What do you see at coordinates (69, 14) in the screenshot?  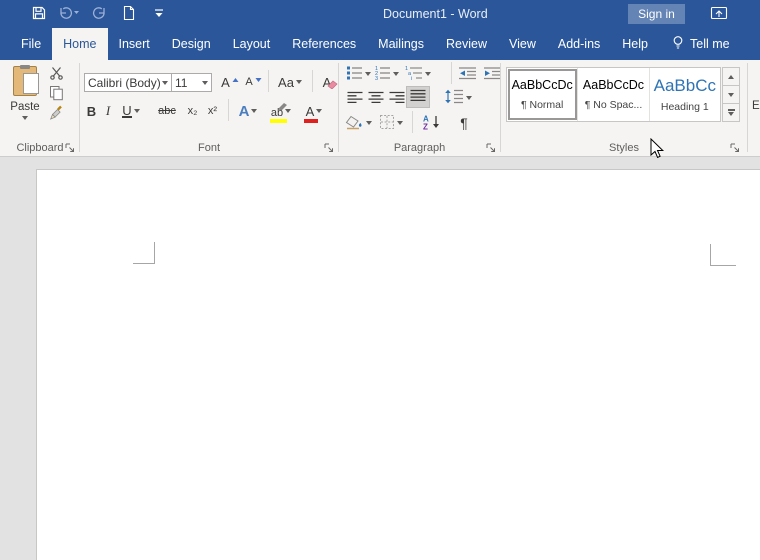 I see `undo-button` at bounding box center [69, 14].